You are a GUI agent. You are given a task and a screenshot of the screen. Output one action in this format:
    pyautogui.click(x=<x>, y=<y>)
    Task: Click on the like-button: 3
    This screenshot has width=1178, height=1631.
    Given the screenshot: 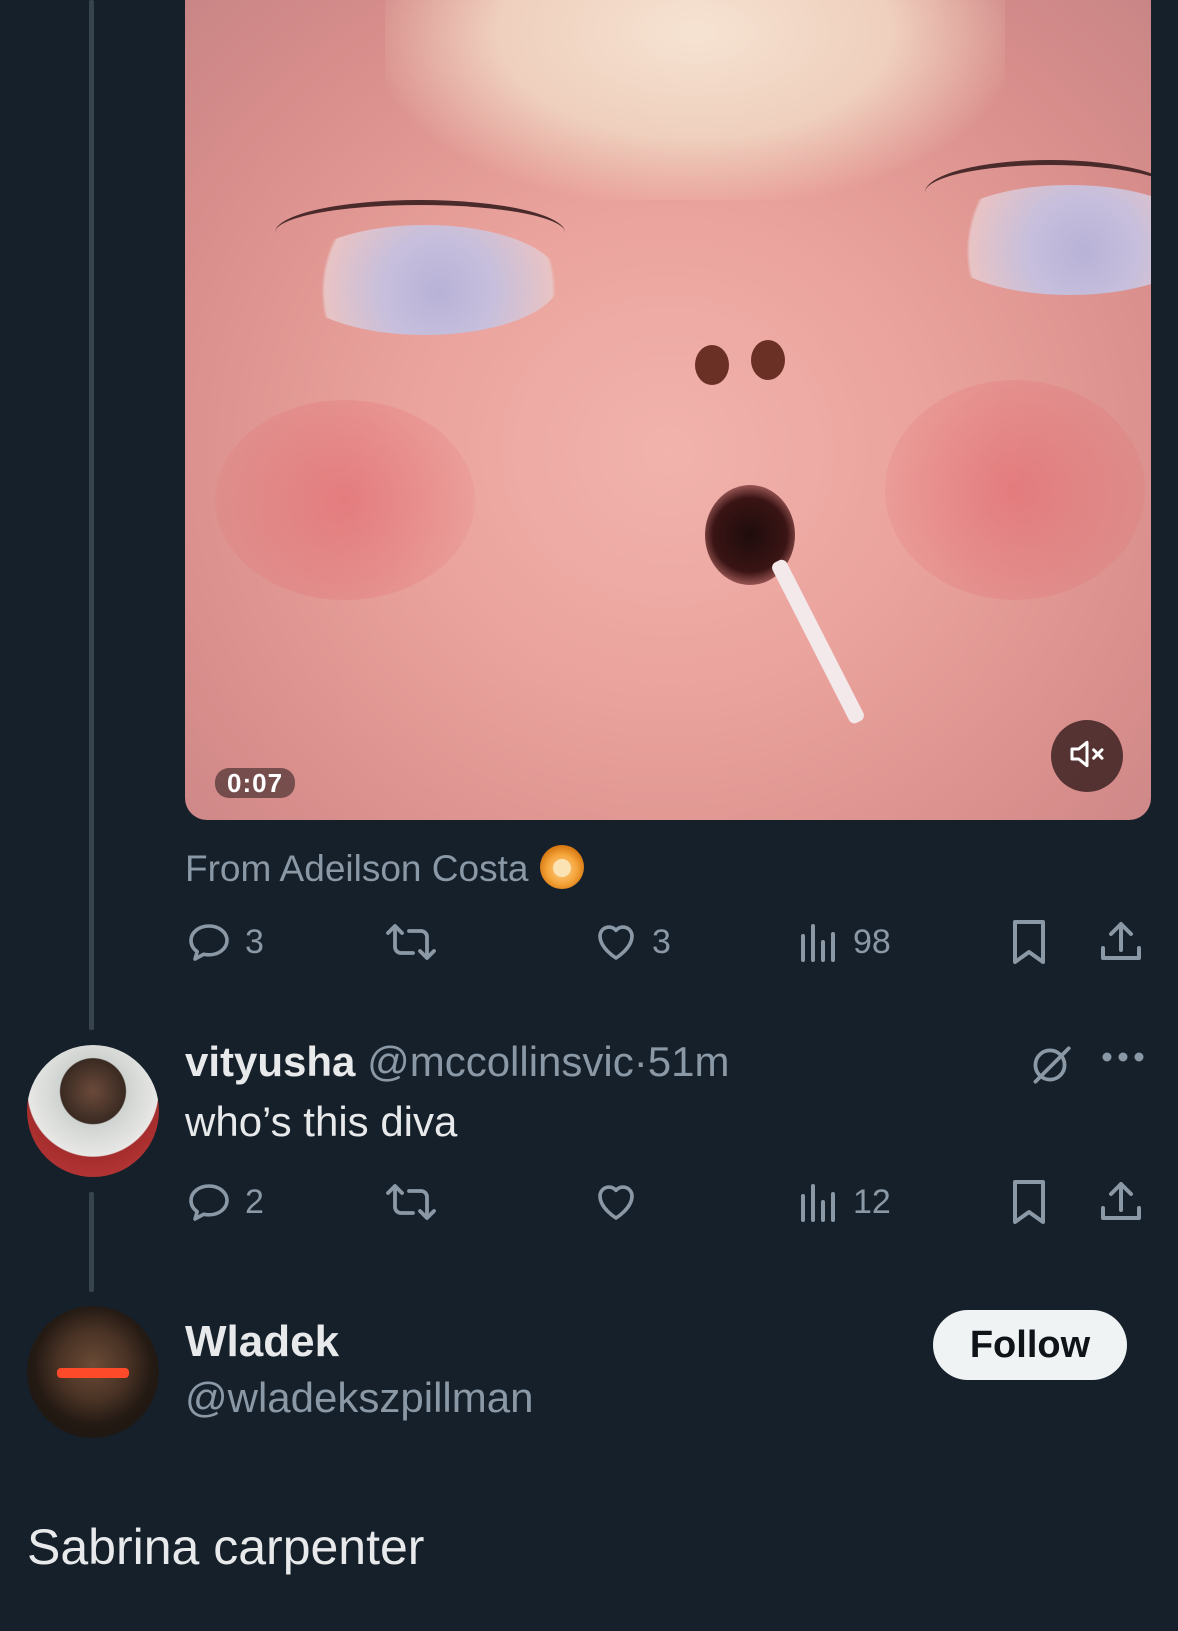 What is the action you would take?
    pyautogui.click(x=631, y=942)
    